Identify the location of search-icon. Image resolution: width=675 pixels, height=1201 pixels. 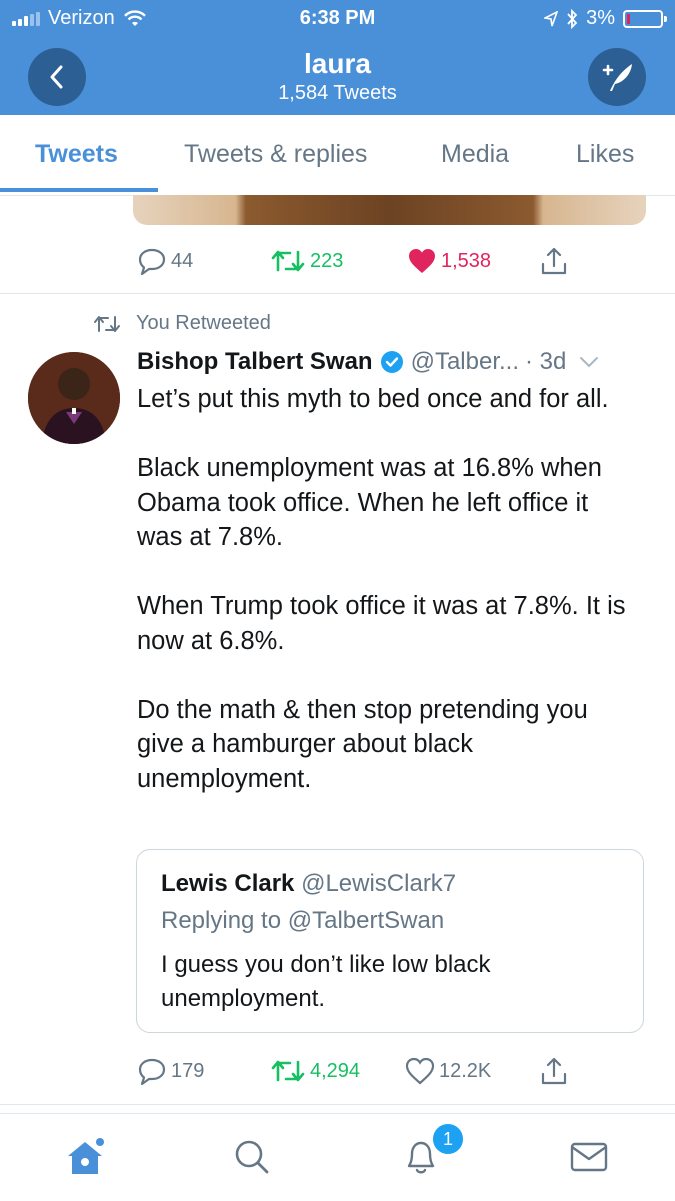
(252, 1157).